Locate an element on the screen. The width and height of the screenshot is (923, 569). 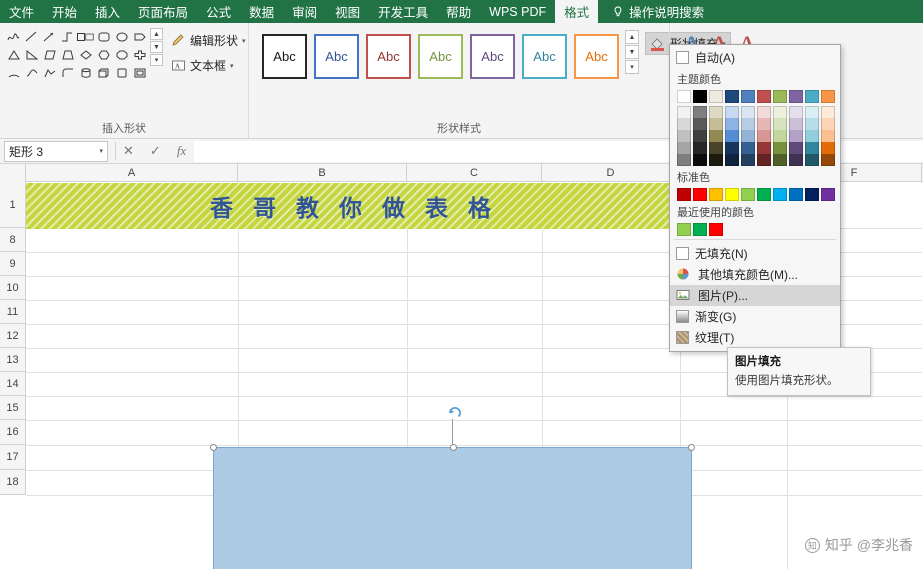
shape-line-arrow-icon is located at coordinates (49, 36).